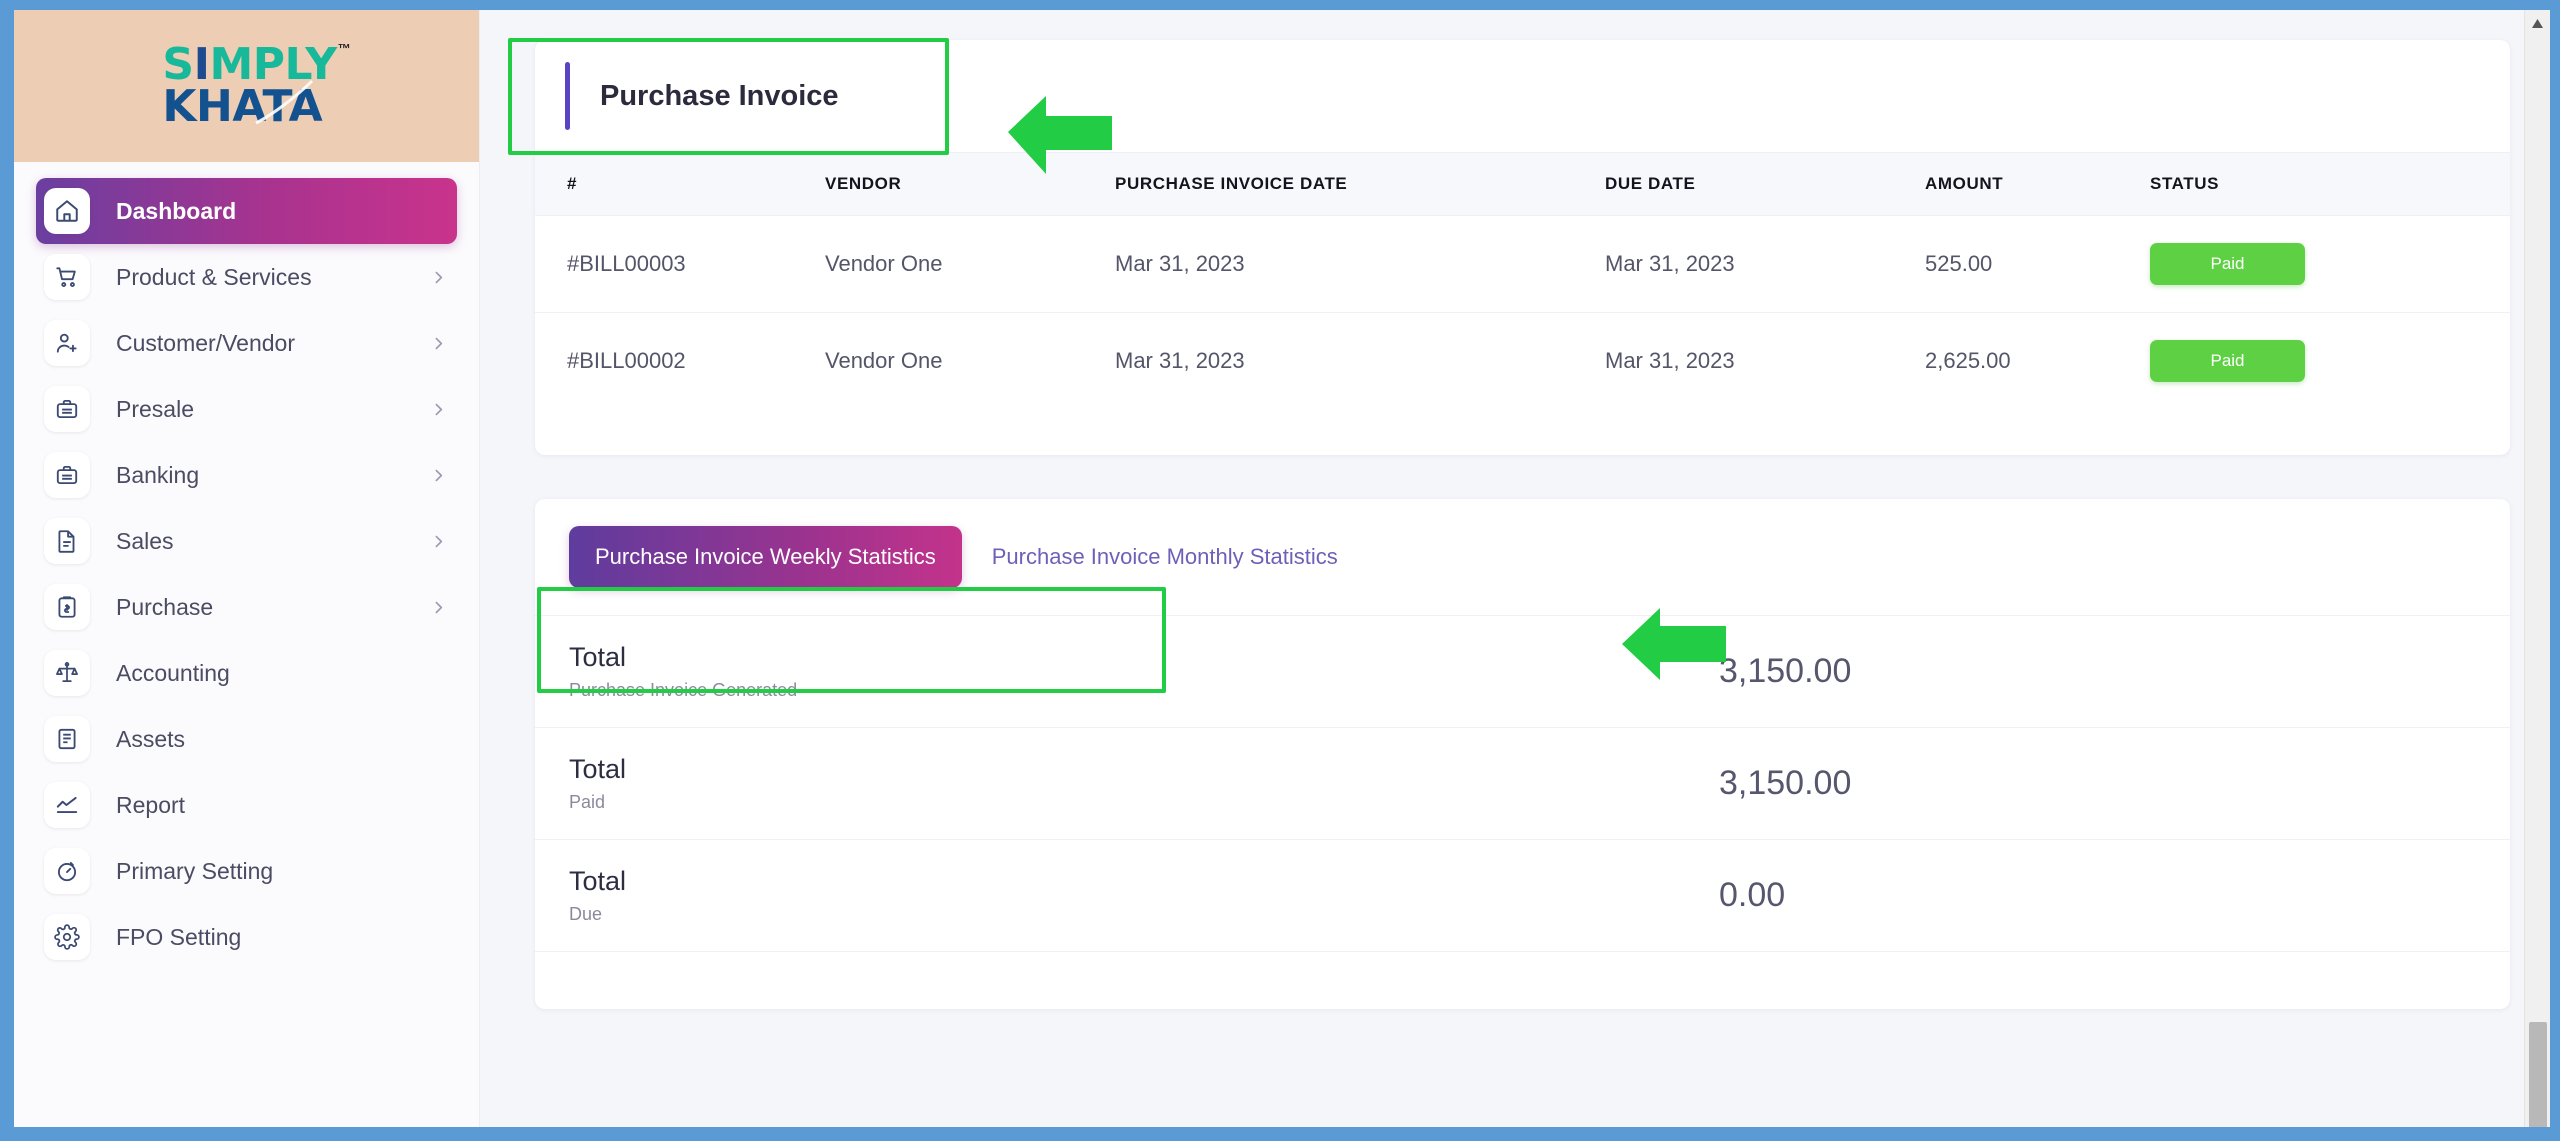 The height and width of the screenshot is (1141, 2560). I want to click on sidebar-item-product-services: Product & Services, so click(246, 277).